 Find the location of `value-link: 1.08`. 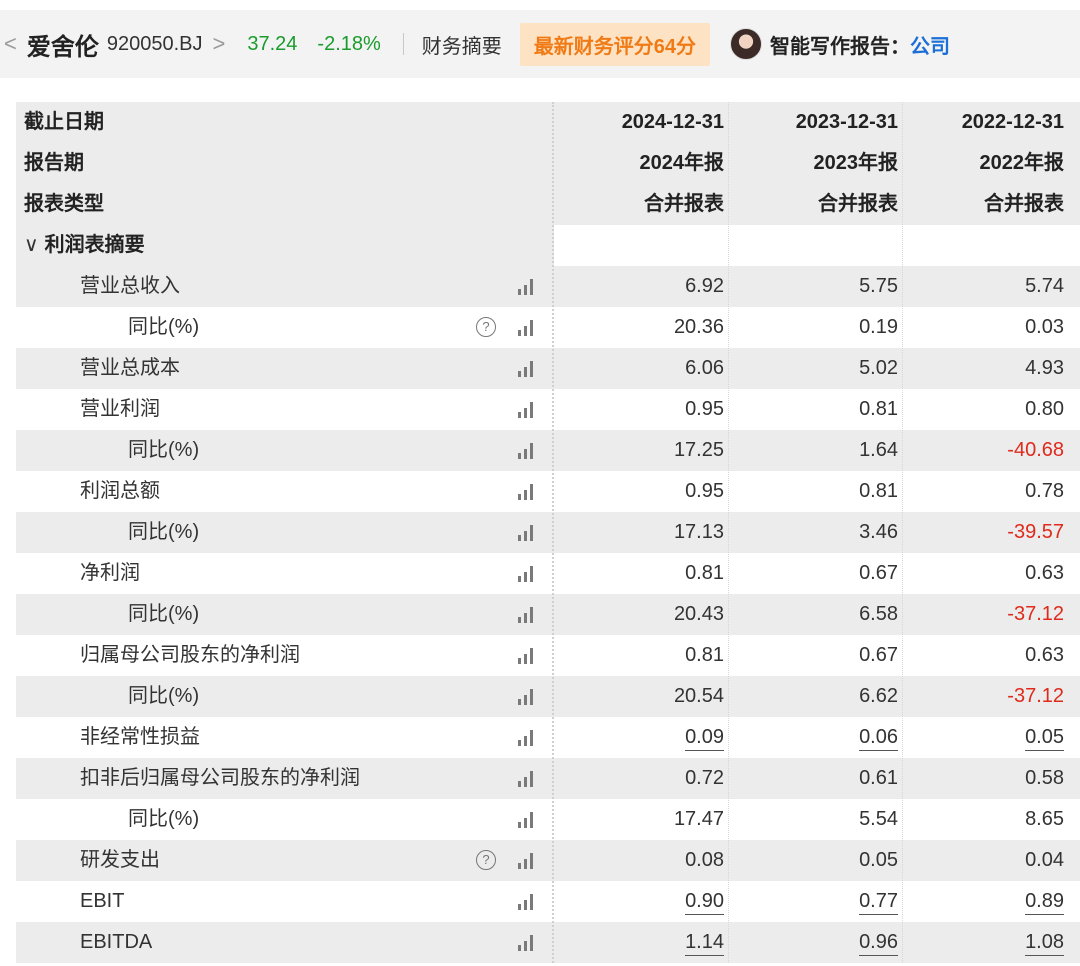

value-link: 1.08 is located at coordinates (1044, 942).